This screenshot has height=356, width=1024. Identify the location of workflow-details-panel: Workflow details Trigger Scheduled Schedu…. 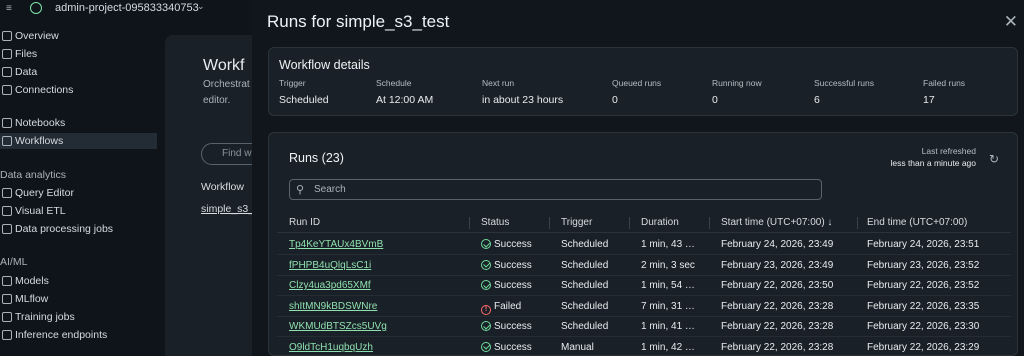
(643, 81).